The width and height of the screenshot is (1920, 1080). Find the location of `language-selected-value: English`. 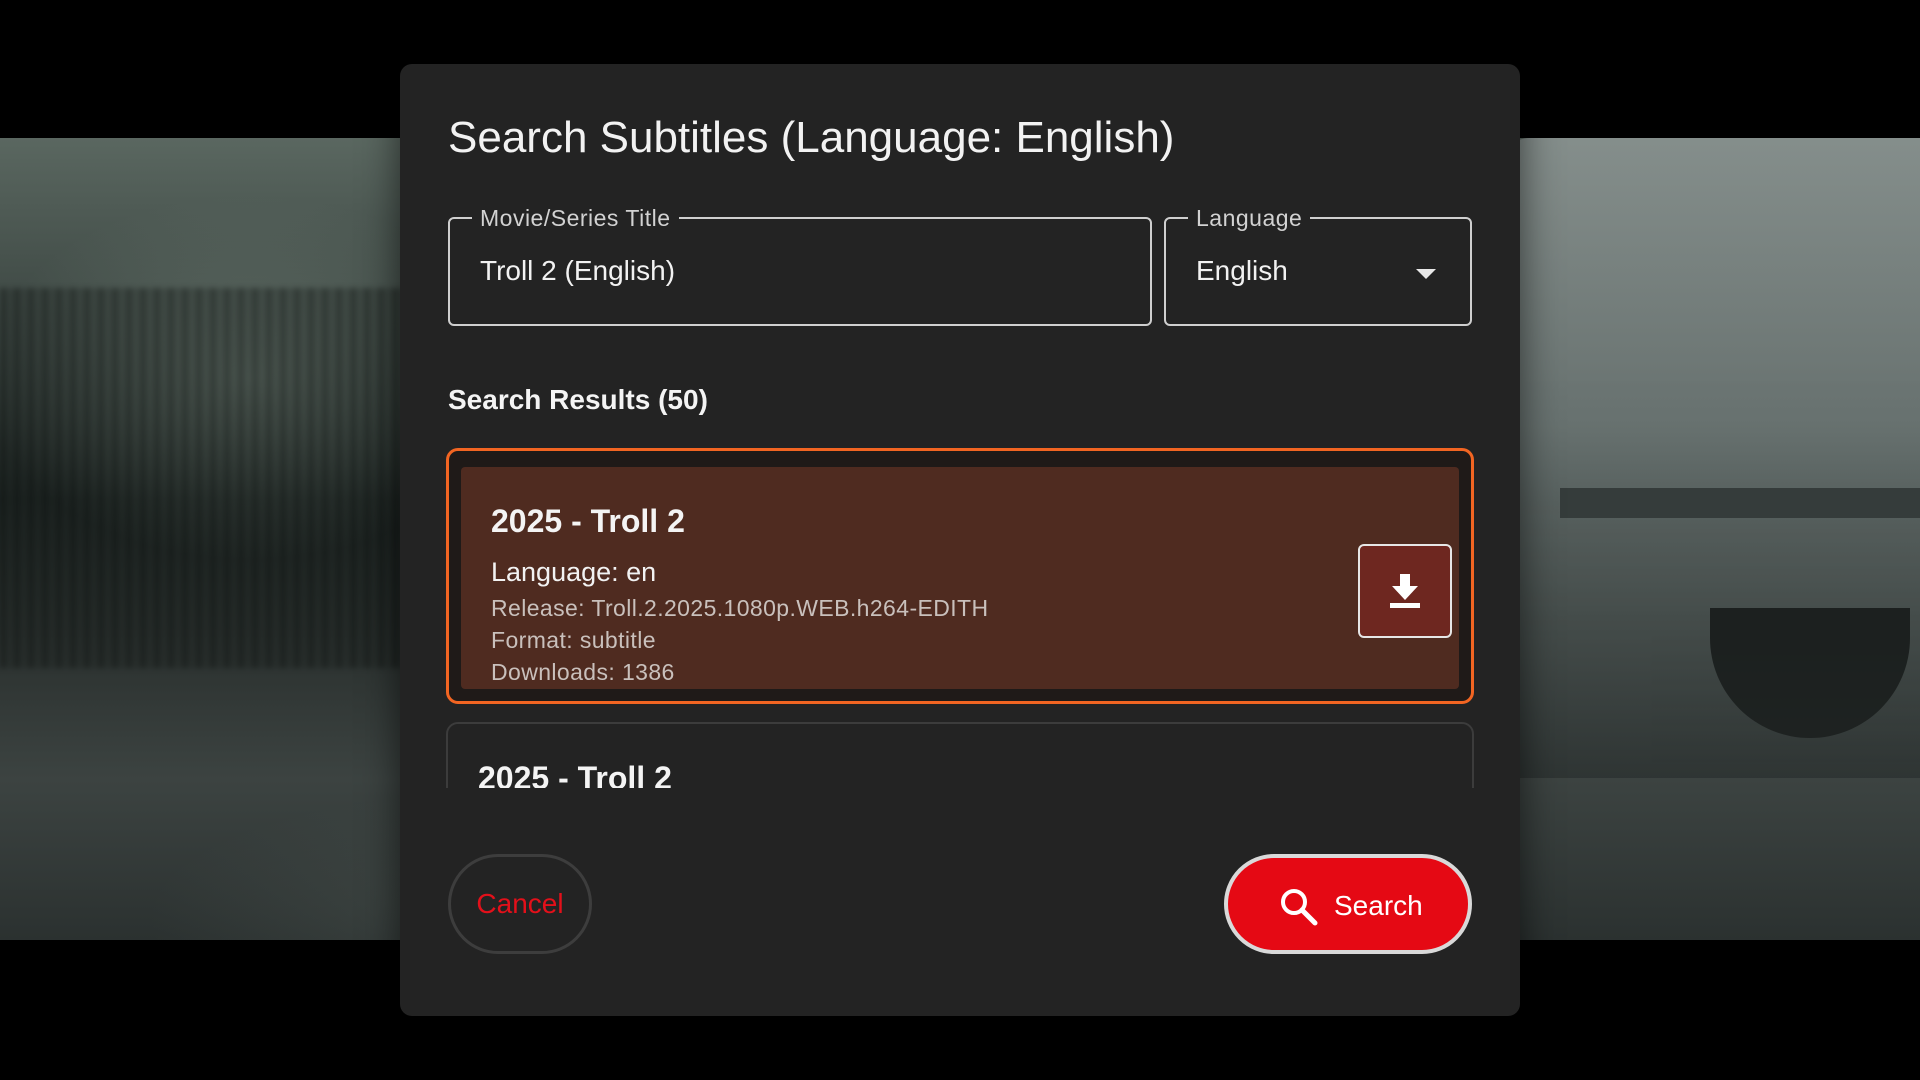

language-selected-value: English is located at coordinates (1242, 270).